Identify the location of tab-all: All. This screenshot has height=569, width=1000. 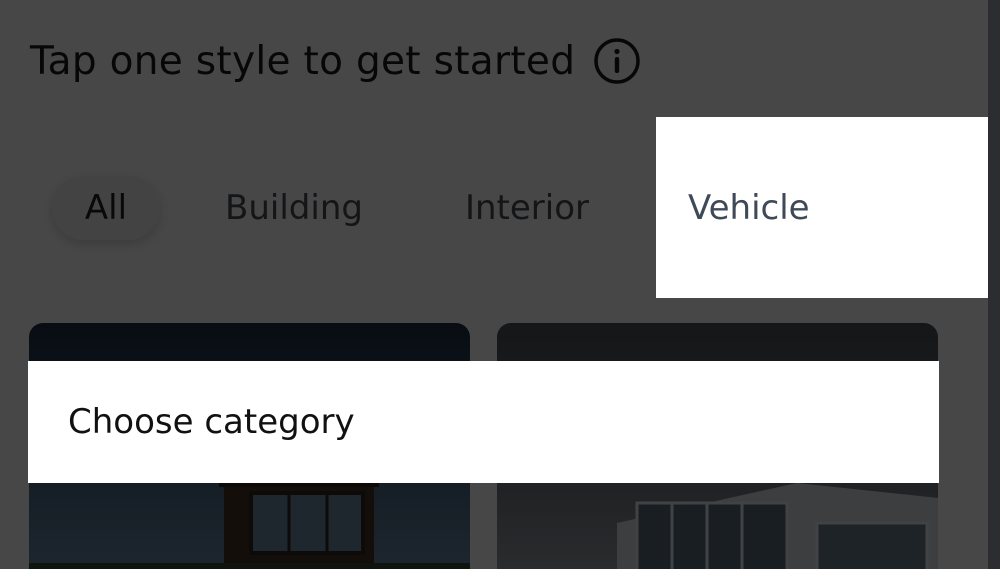
(106, 208).